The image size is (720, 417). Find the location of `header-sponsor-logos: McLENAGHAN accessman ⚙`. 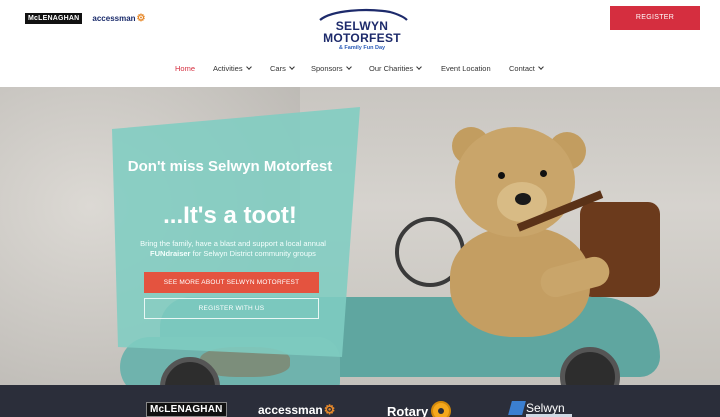

header-sponsor-logos: McLENAGHAN accessman ⚙ is located at coordinates (85, 18).